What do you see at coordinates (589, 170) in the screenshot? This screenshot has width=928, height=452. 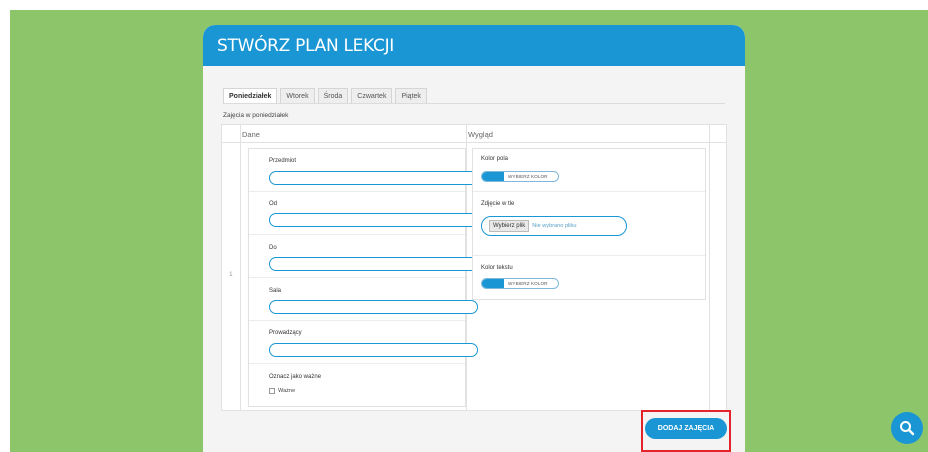 I see `kolor-pola-section: Kolor pola WYBIERZ KOLOR` at bounding box center [589, 170].